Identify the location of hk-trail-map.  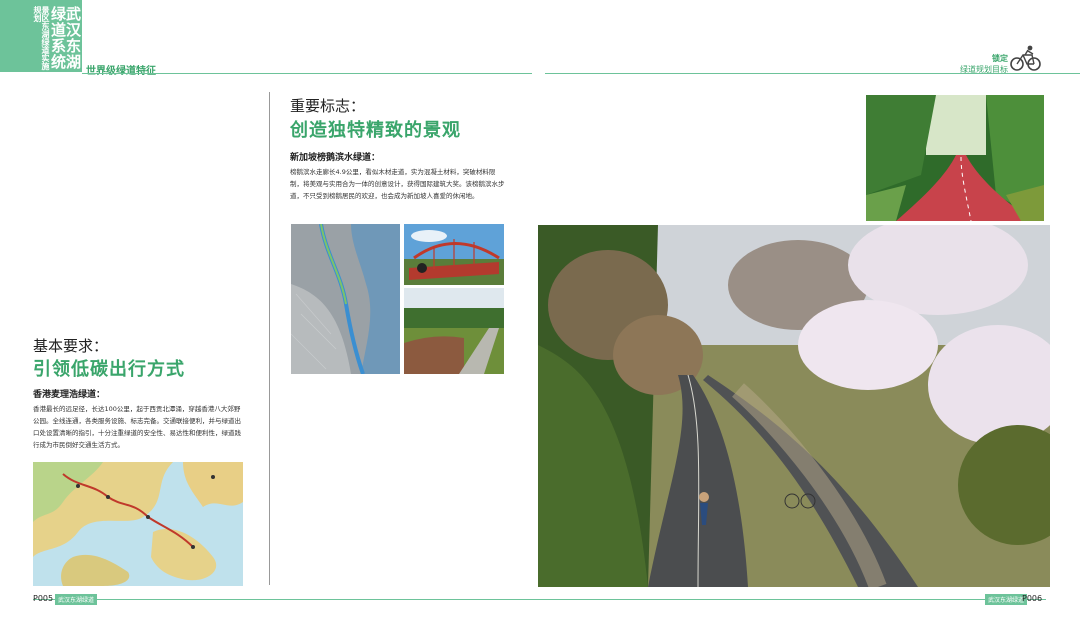
(138, 524).